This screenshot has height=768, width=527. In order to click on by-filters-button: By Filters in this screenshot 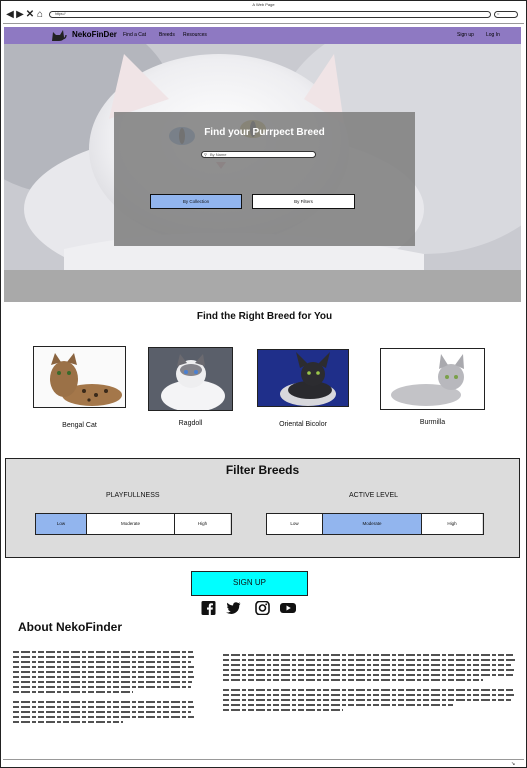, I will do `click(303, 201)`.